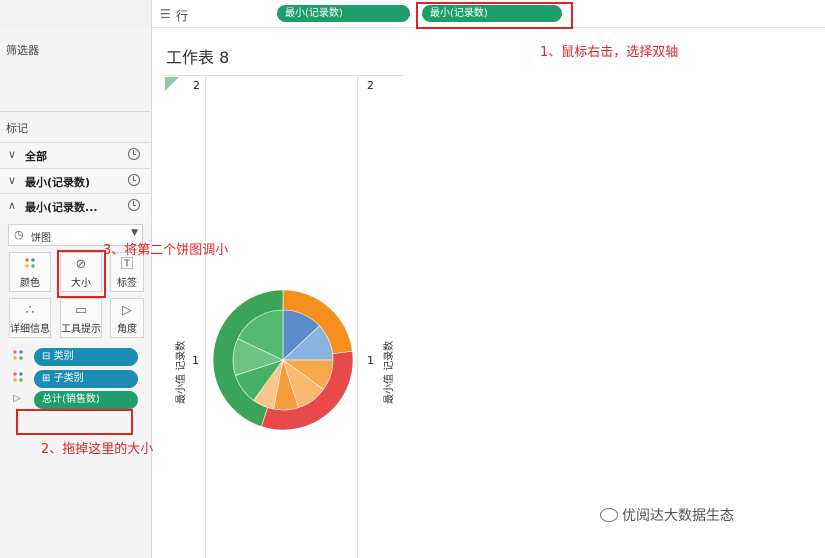 The image size is (825, 558). Describe the element at coordinates (370, 85) in the screenshot. I see `axis-tick-top-right: 2` at that location.